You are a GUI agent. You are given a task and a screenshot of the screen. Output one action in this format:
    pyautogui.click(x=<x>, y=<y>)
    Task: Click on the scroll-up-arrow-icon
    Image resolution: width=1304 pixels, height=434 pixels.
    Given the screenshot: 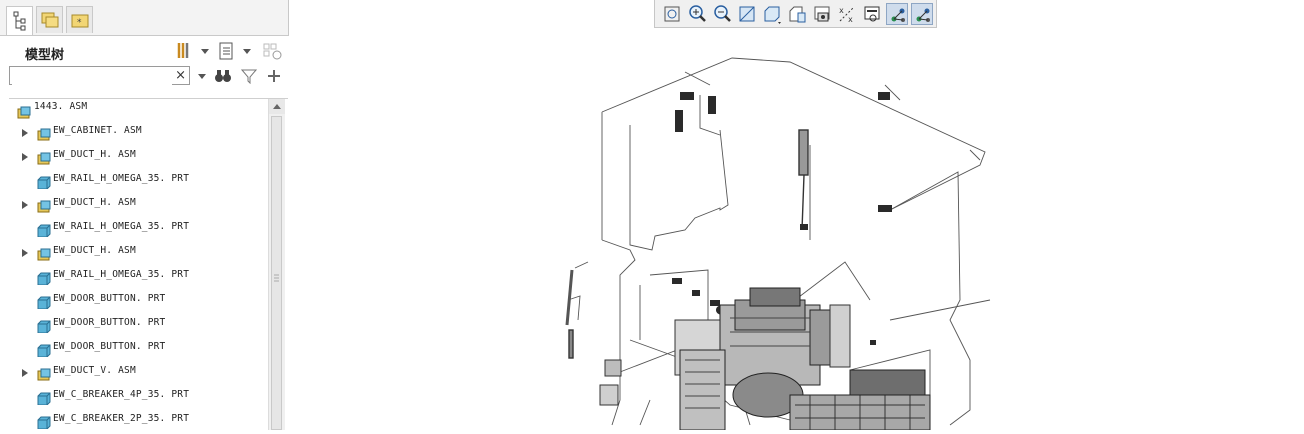 What is the action you would take?
    pyautogui.click(x=277, y=106)
    